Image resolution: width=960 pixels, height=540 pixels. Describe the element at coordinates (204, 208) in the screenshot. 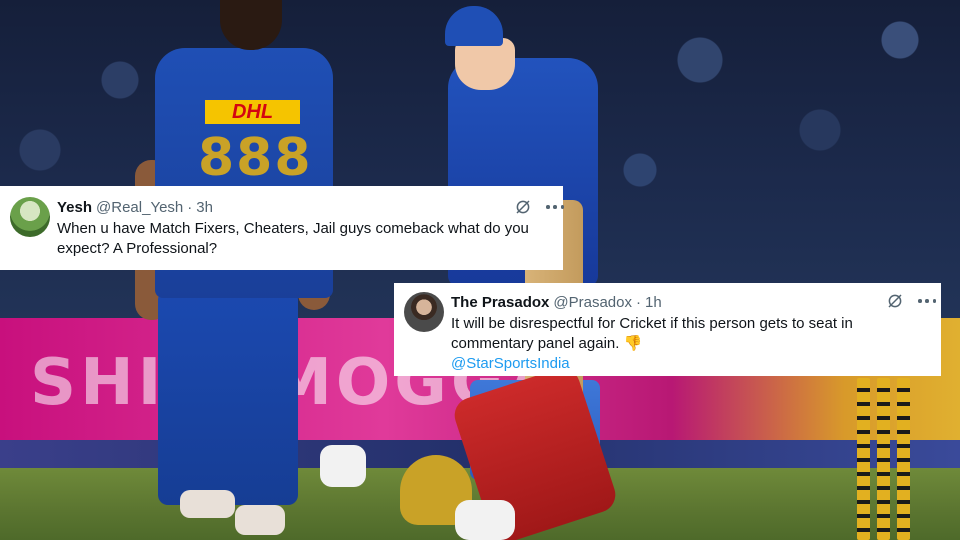

I see `timestamp: 3h` at that location.